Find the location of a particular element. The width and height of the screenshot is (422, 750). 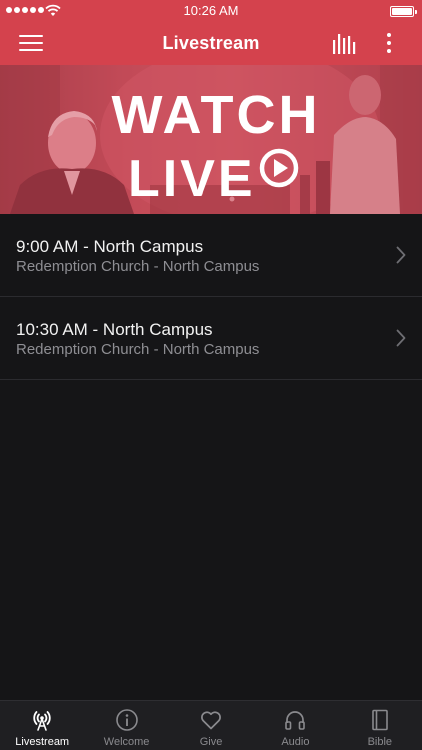

tab-welcome: Welcome is located at coordinates (126, 725).